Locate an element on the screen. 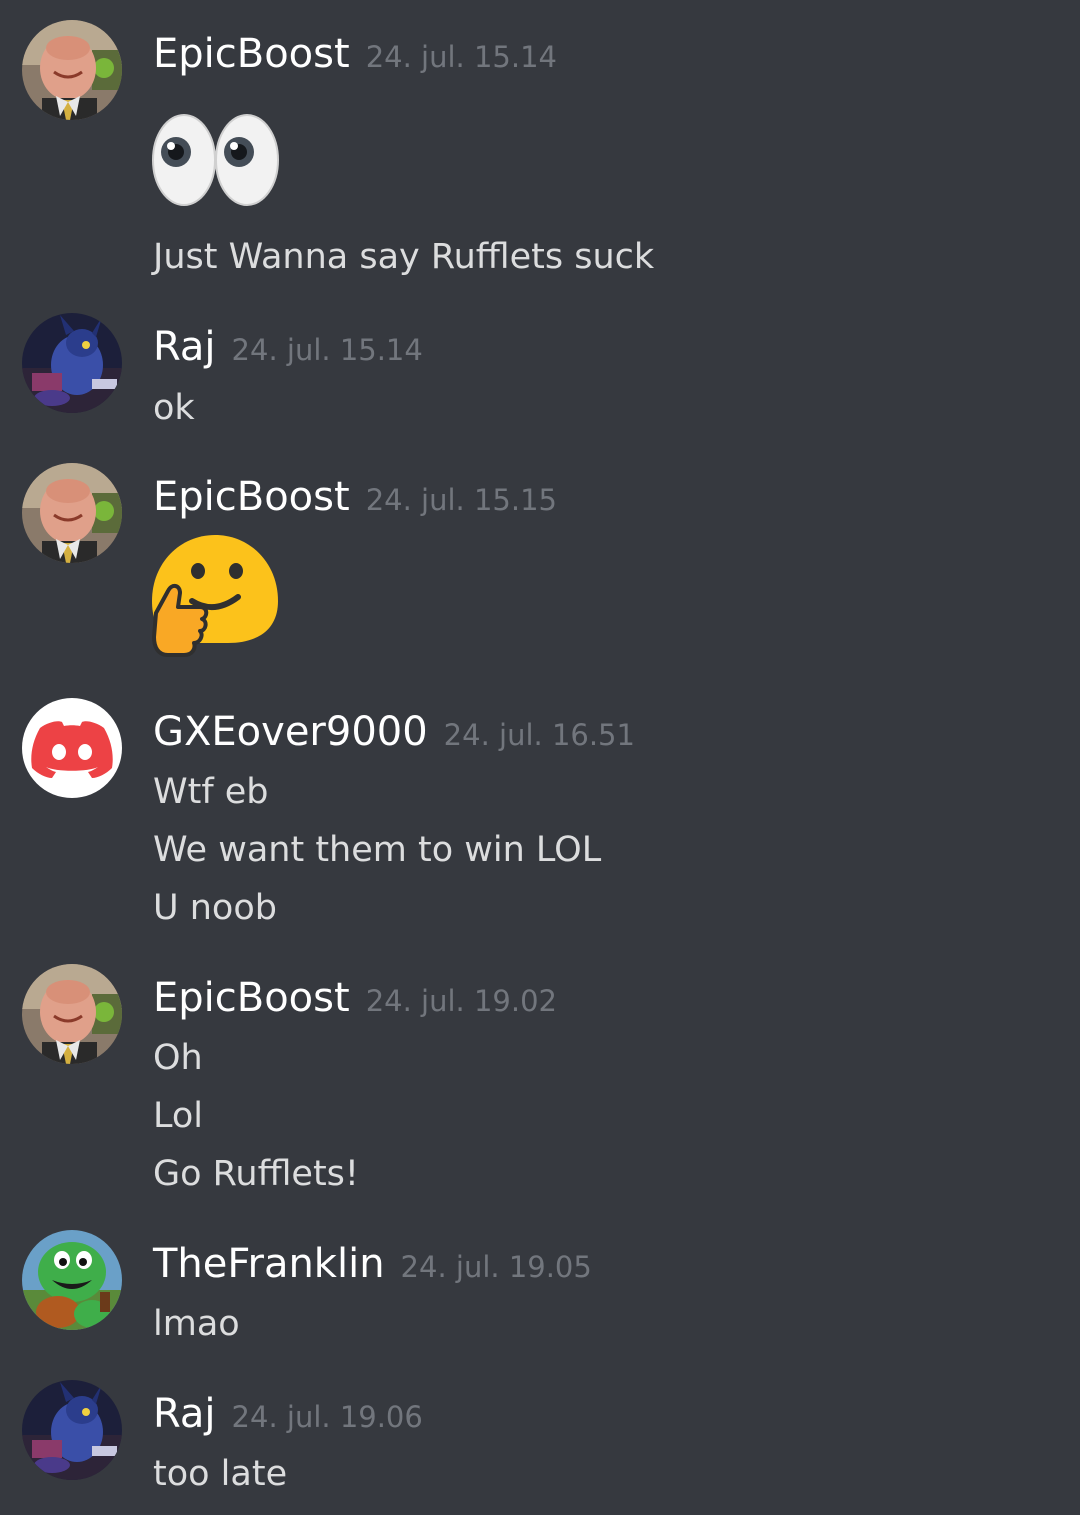  message-text: We want them to win LOL is located at coordinates (377, 850).